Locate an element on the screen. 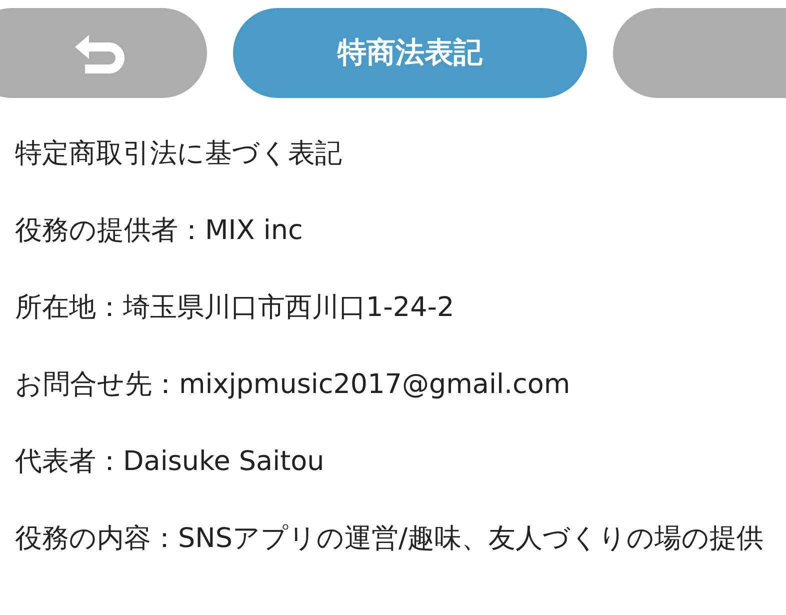 This screenshot has width=786, height=615. info-text: 役務の提供者：MIX inc is located at coordinates (159, 231).